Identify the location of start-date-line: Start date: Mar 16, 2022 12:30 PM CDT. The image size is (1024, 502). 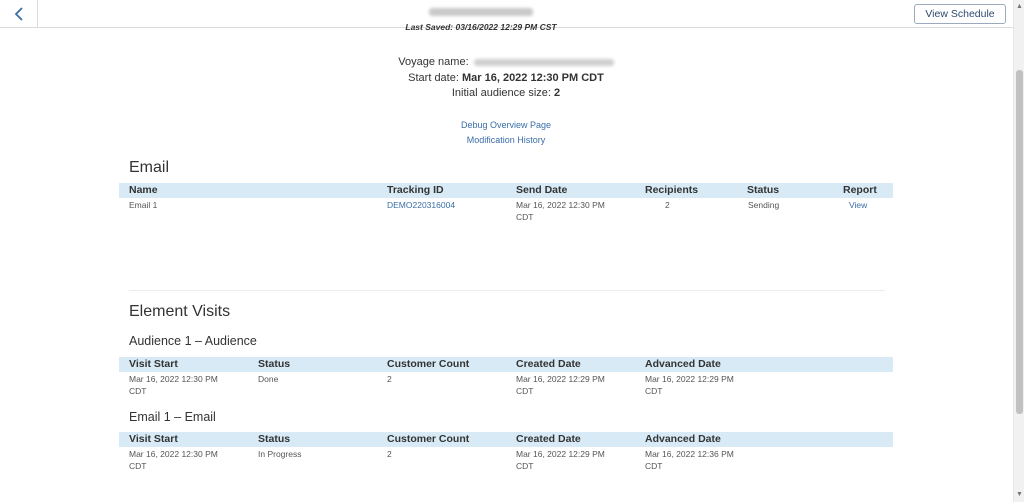
(506, 79).